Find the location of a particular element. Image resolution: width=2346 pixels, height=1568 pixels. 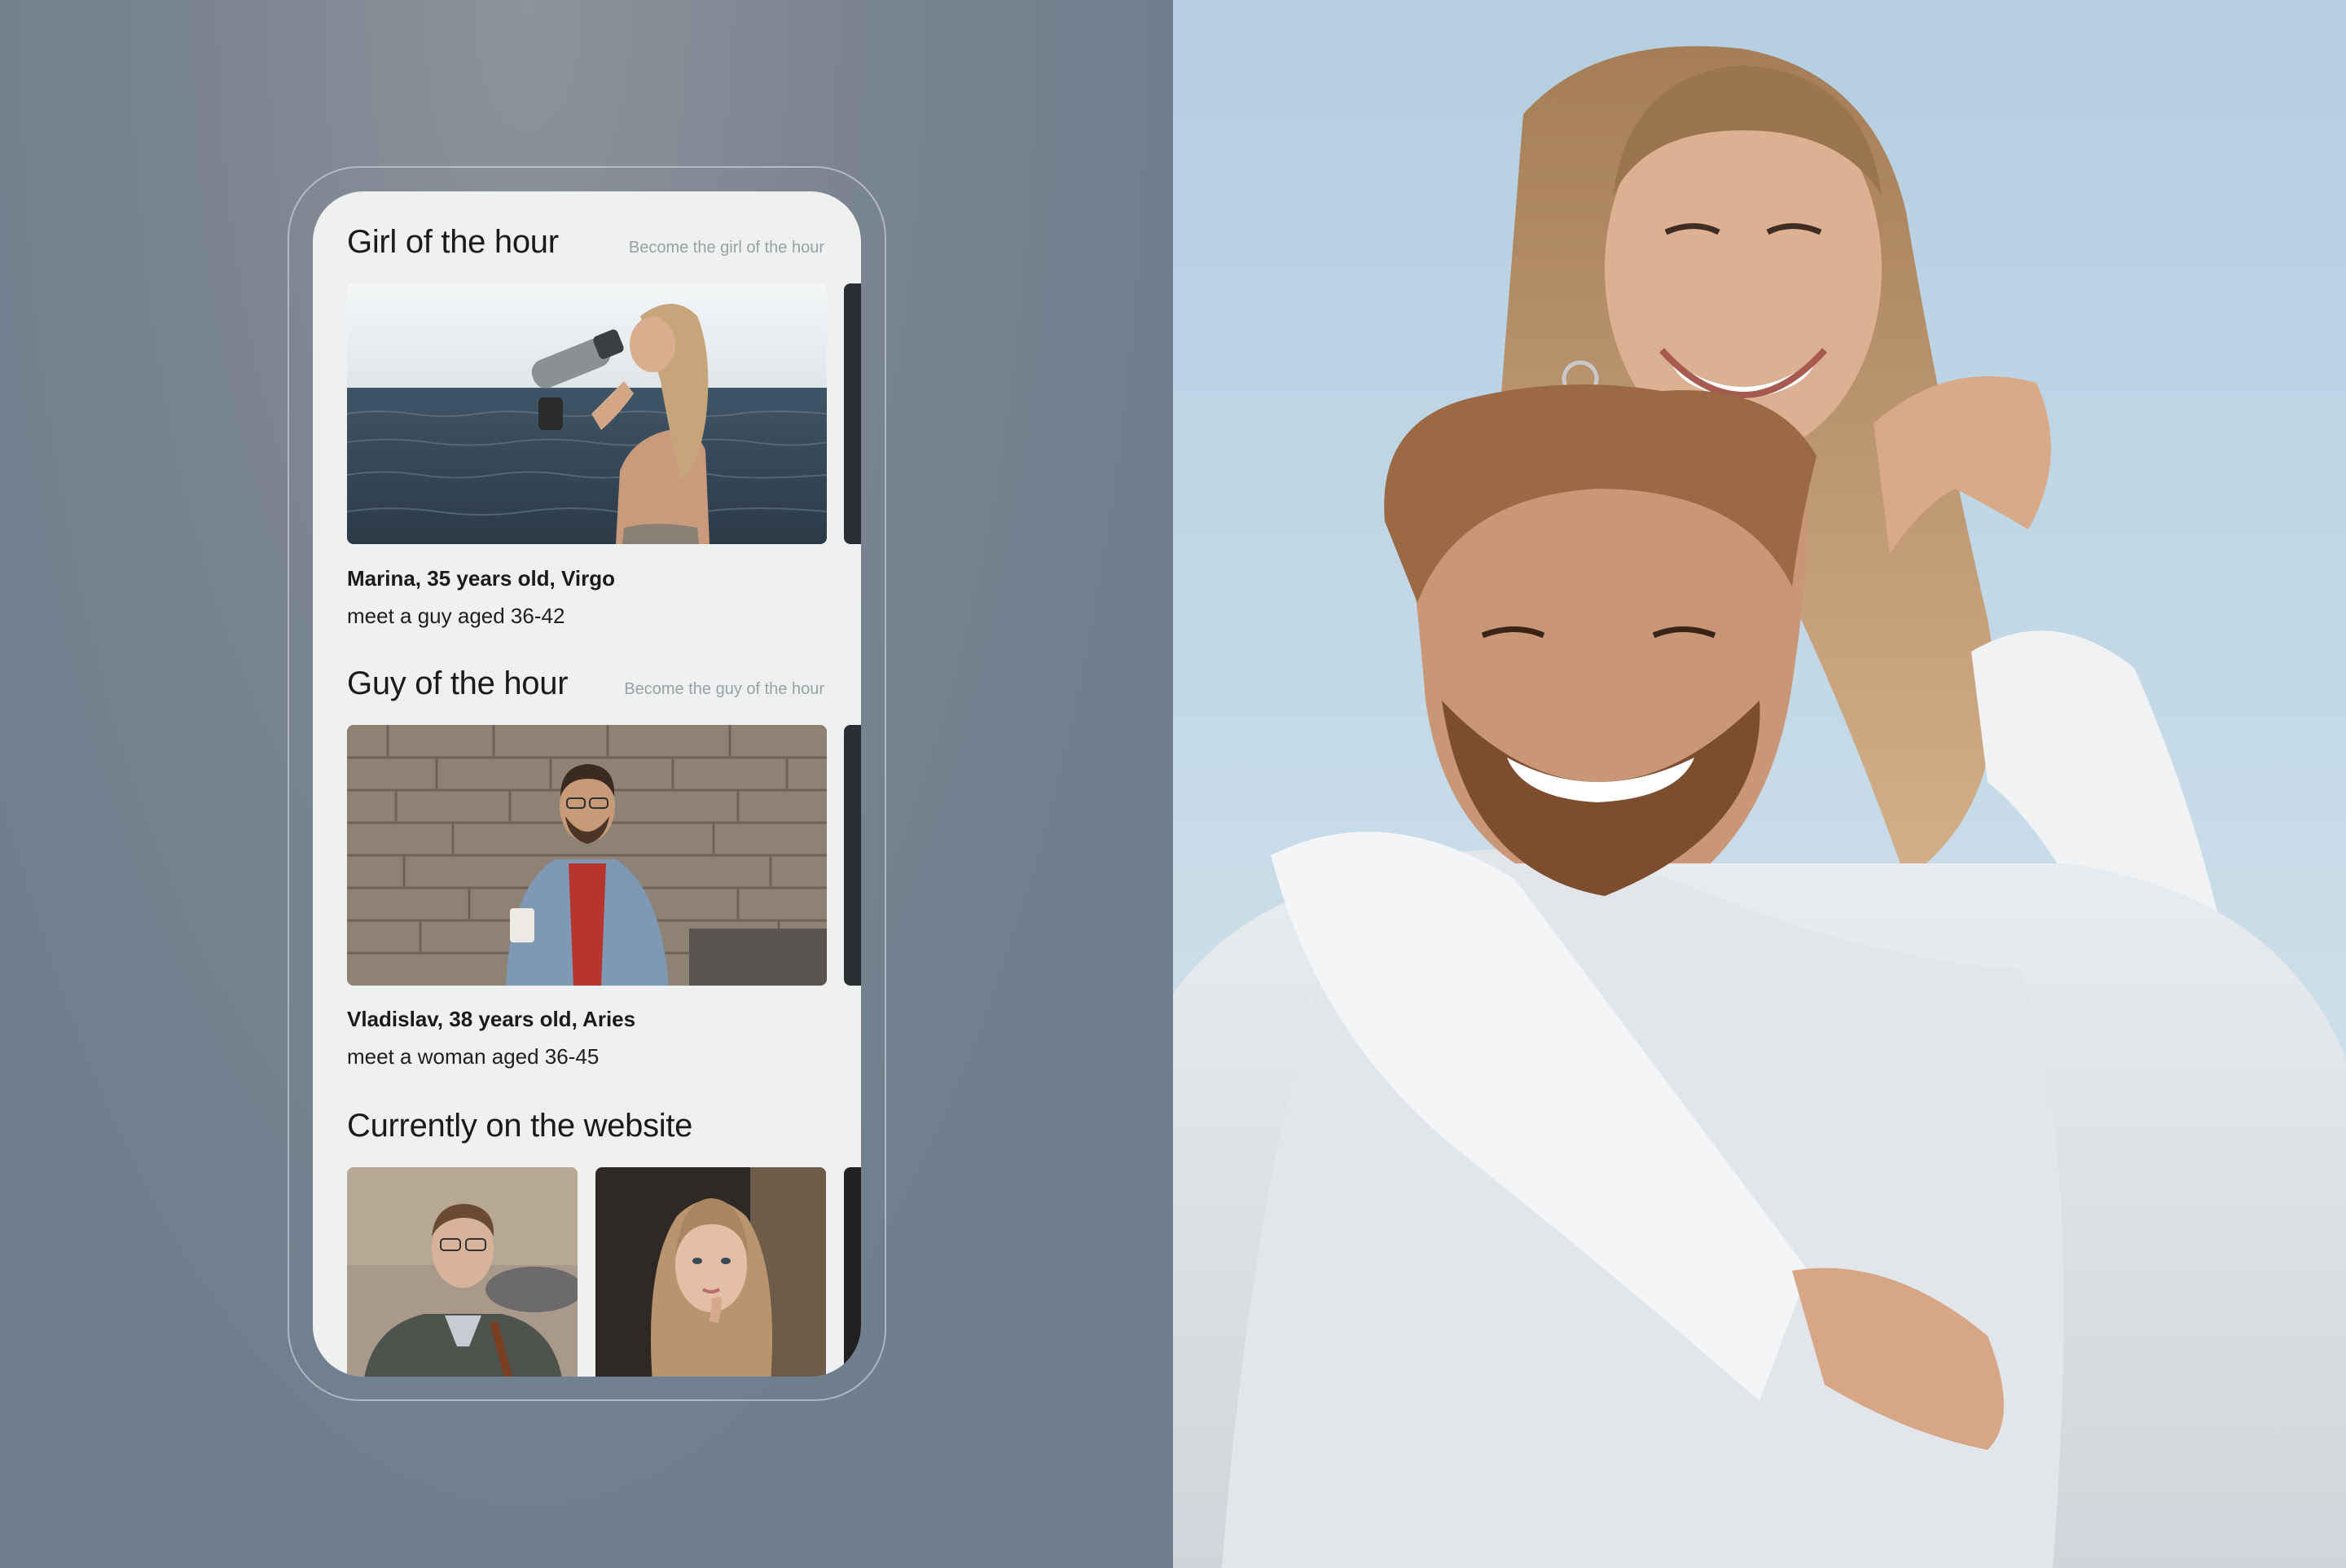

girl-next-photo is located at coordinates (852, 413).